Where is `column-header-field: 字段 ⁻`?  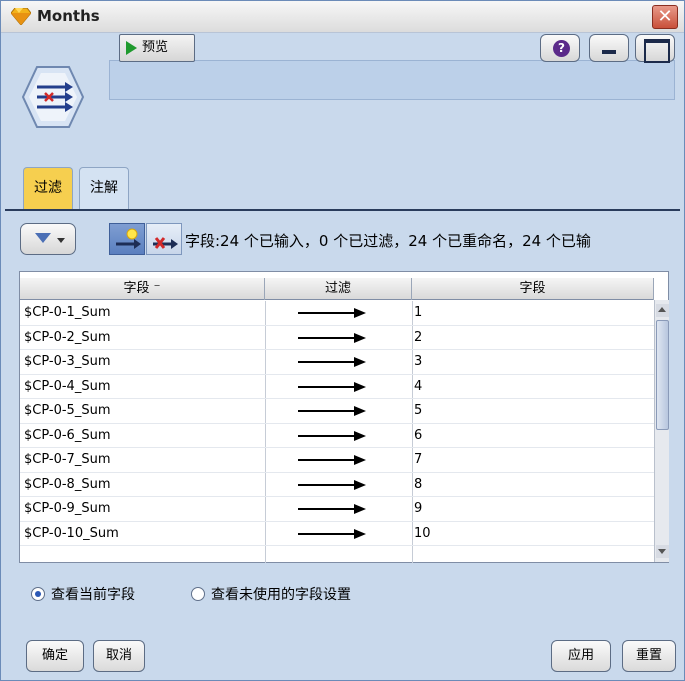 column-header-field: 字段 ⁻ is located at coordinates (142, 289).